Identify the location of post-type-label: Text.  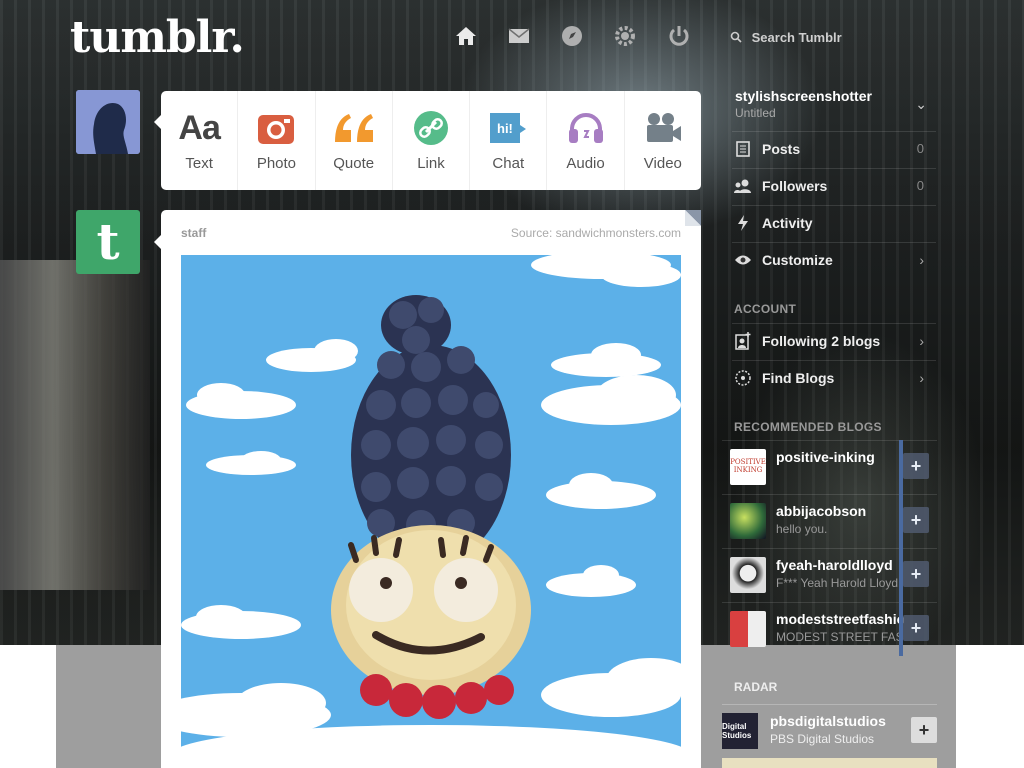
(199, 163).